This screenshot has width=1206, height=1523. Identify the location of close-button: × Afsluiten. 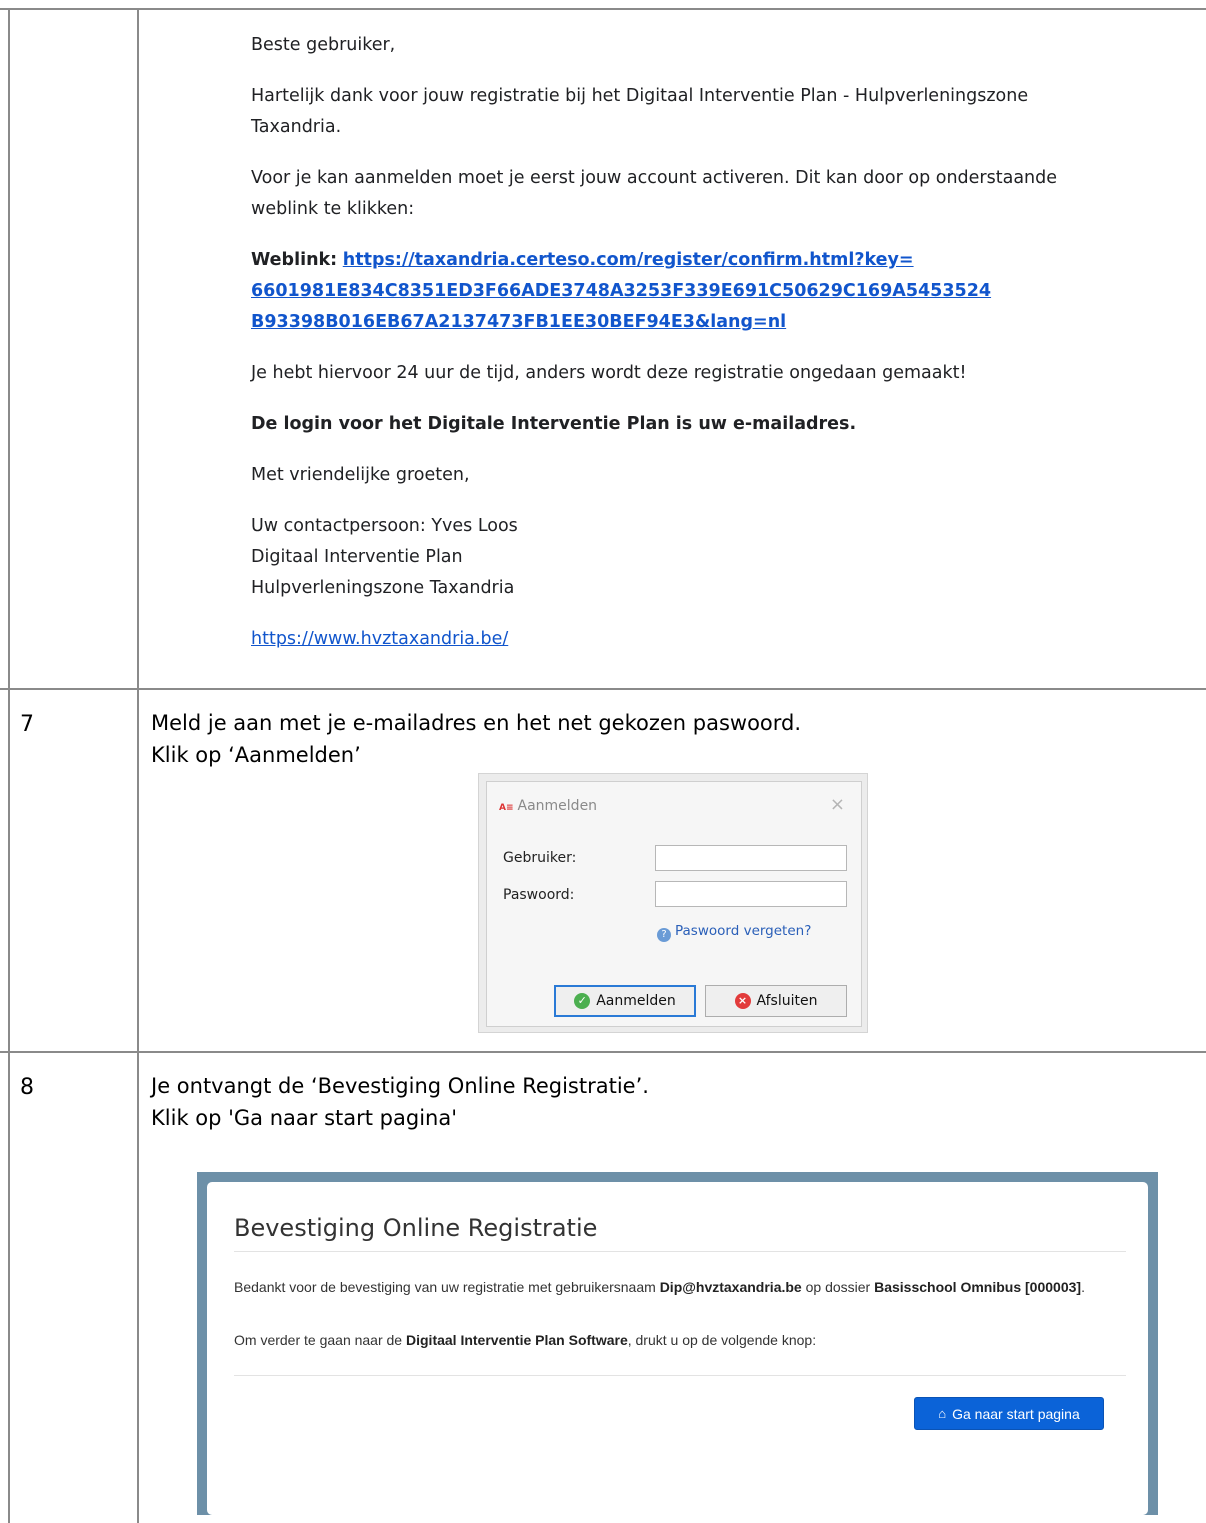
(776, 1001).